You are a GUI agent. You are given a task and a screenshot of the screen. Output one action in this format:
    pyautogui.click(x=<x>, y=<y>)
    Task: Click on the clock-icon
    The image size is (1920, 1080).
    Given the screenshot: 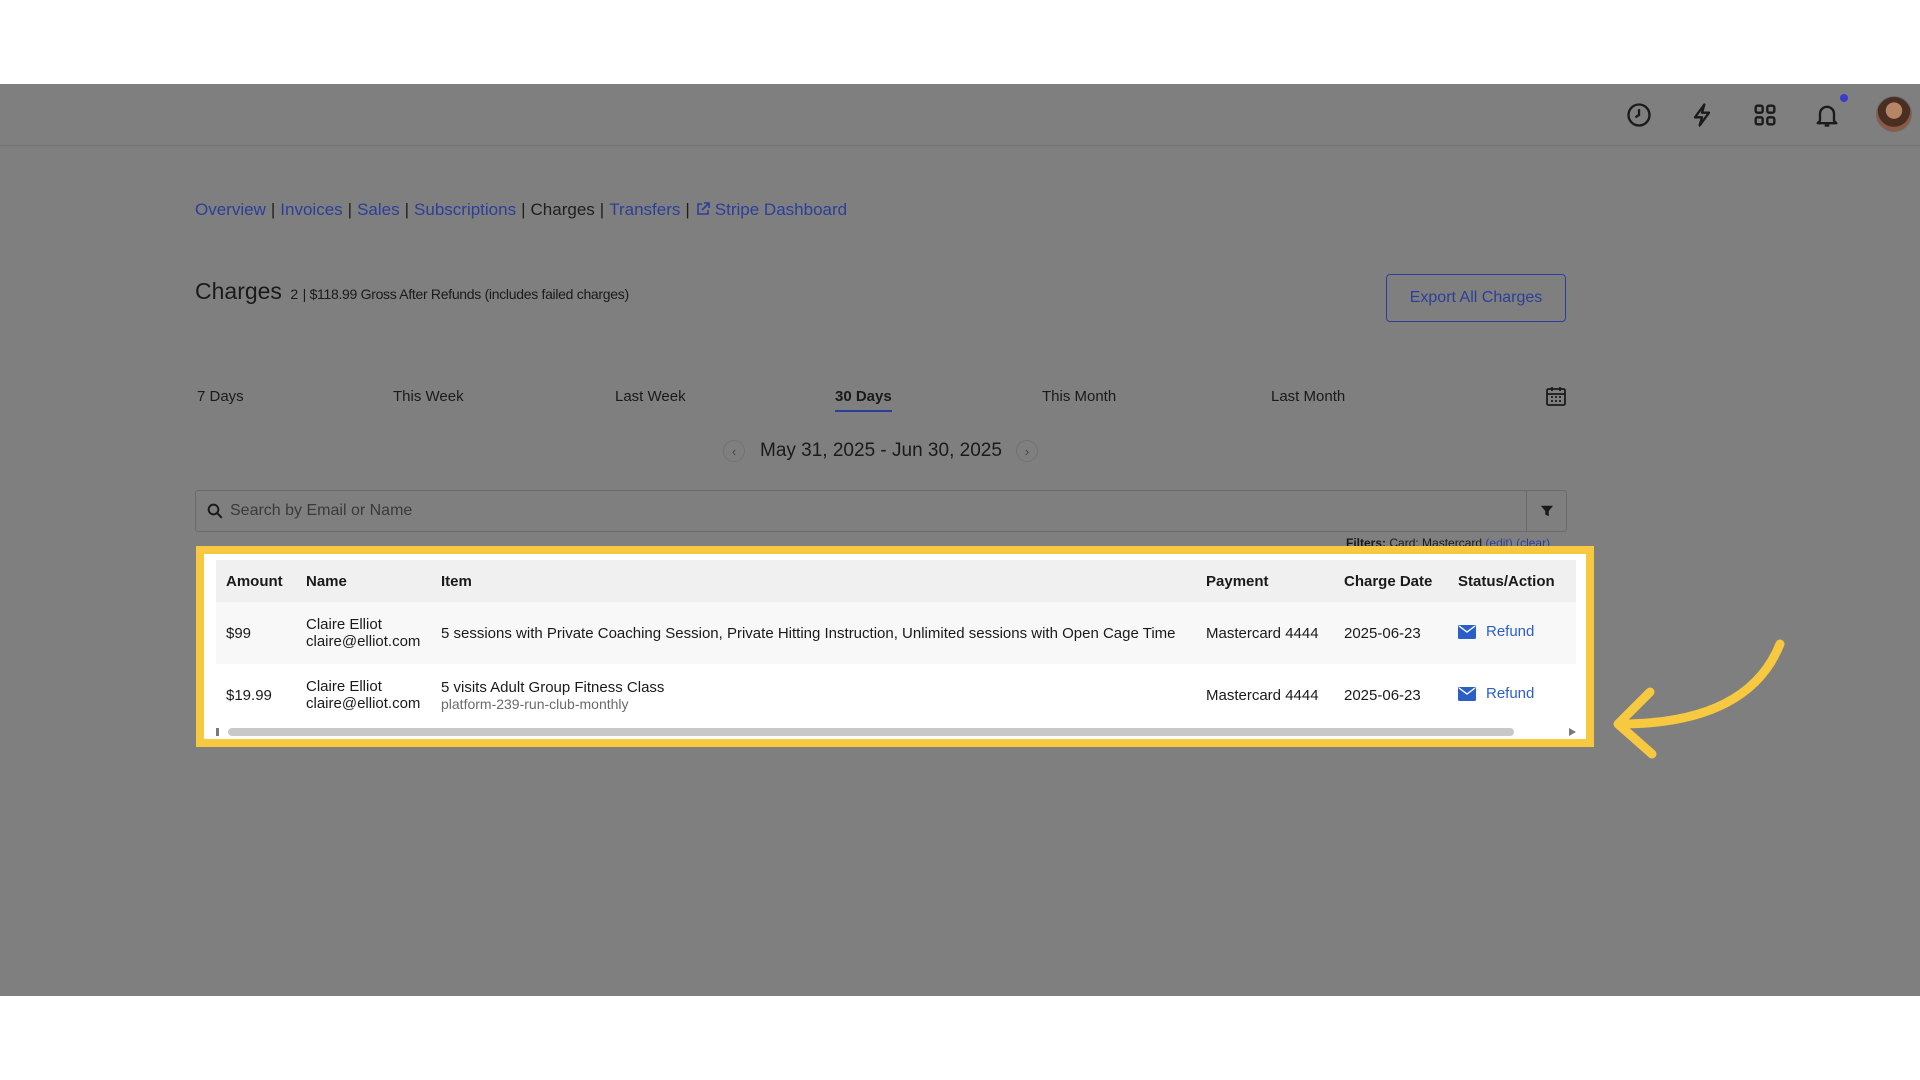 What is the action you would take?
    pyautogui.click(x=1639, y=115)
    